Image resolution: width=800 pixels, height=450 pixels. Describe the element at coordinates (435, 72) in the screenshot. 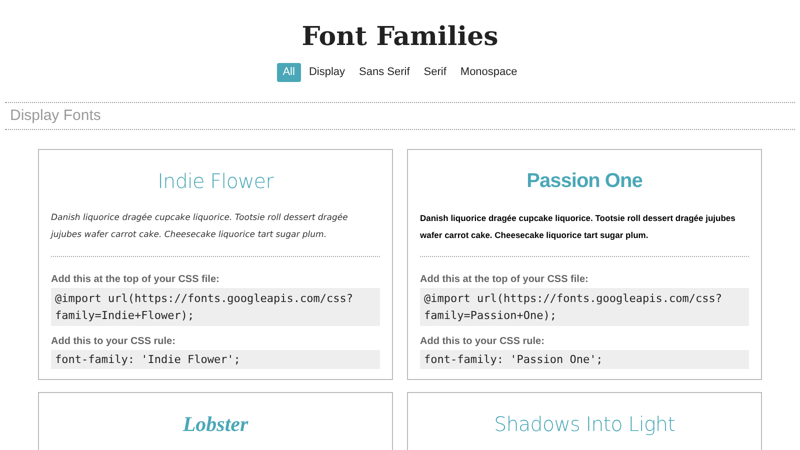

I see `filter-tab: Serif` at that location.